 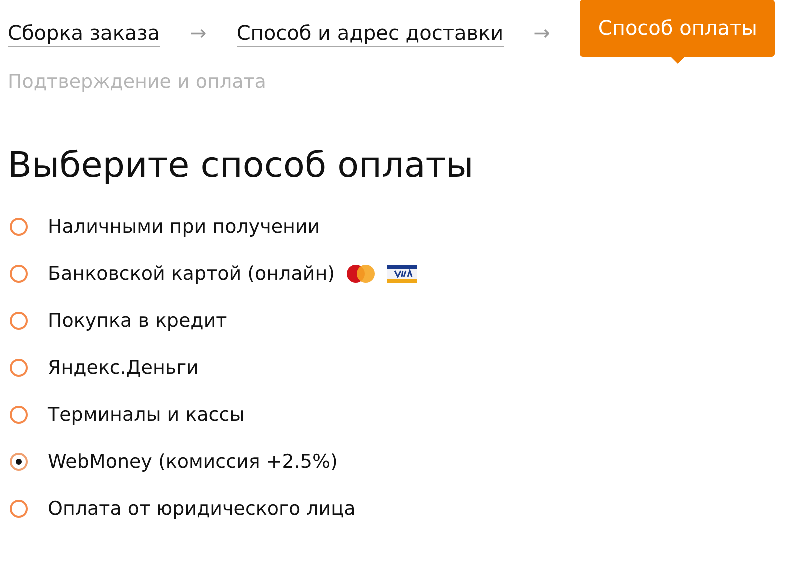 What do you see at coordinates (399, 82) in the screenshot?
I see `upcoming-step: Подтверждение и оплата` at bounding box center [399, 82].